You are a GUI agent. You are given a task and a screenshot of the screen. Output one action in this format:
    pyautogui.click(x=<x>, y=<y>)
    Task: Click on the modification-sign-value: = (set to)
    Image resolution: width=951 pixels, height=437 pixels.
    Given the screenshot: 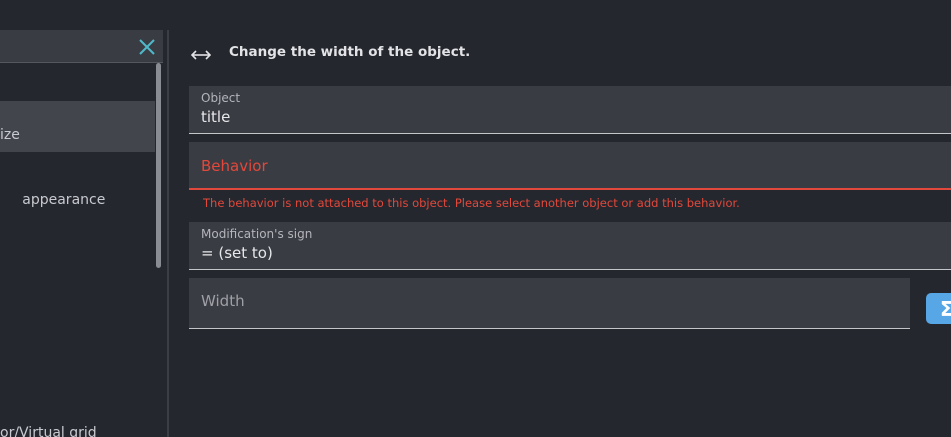 What is the action you would take?
    pyautogui.click(x=237, y=253)
    